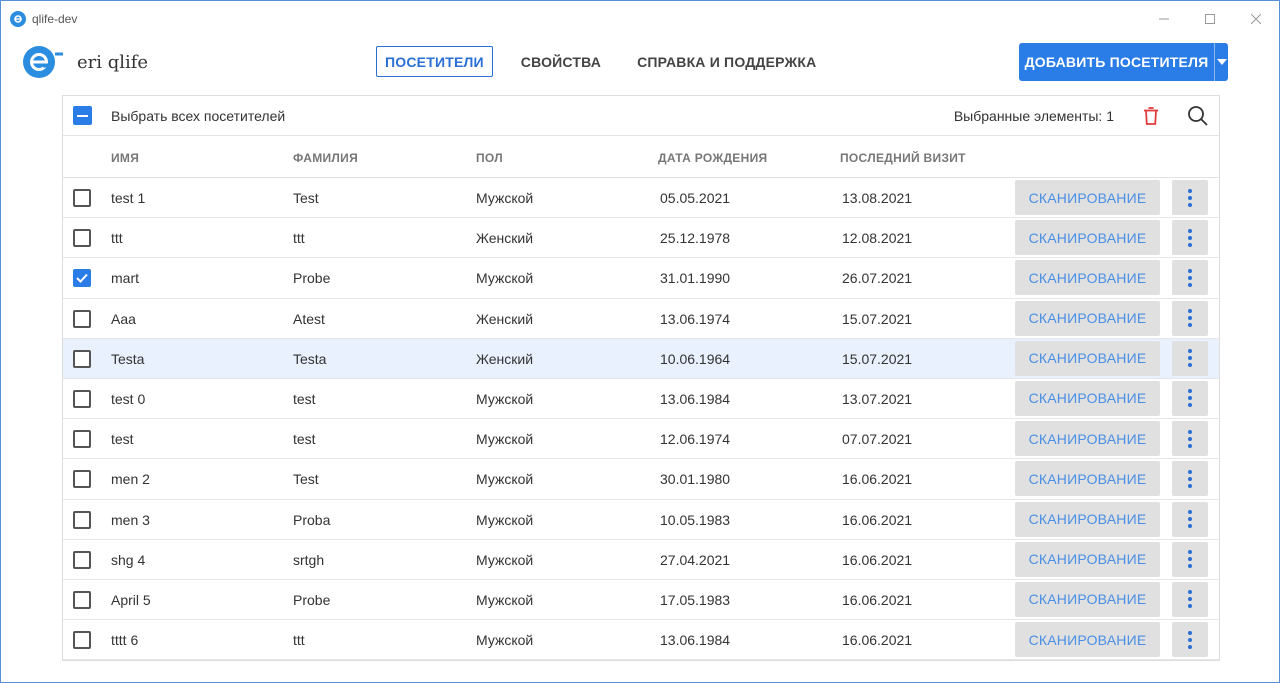 The width and height of the screenshot is (1280, 683). Describe the element at coordinates (131, 599) in the screenshot. I see `cell-first-name: April 5` at that location.